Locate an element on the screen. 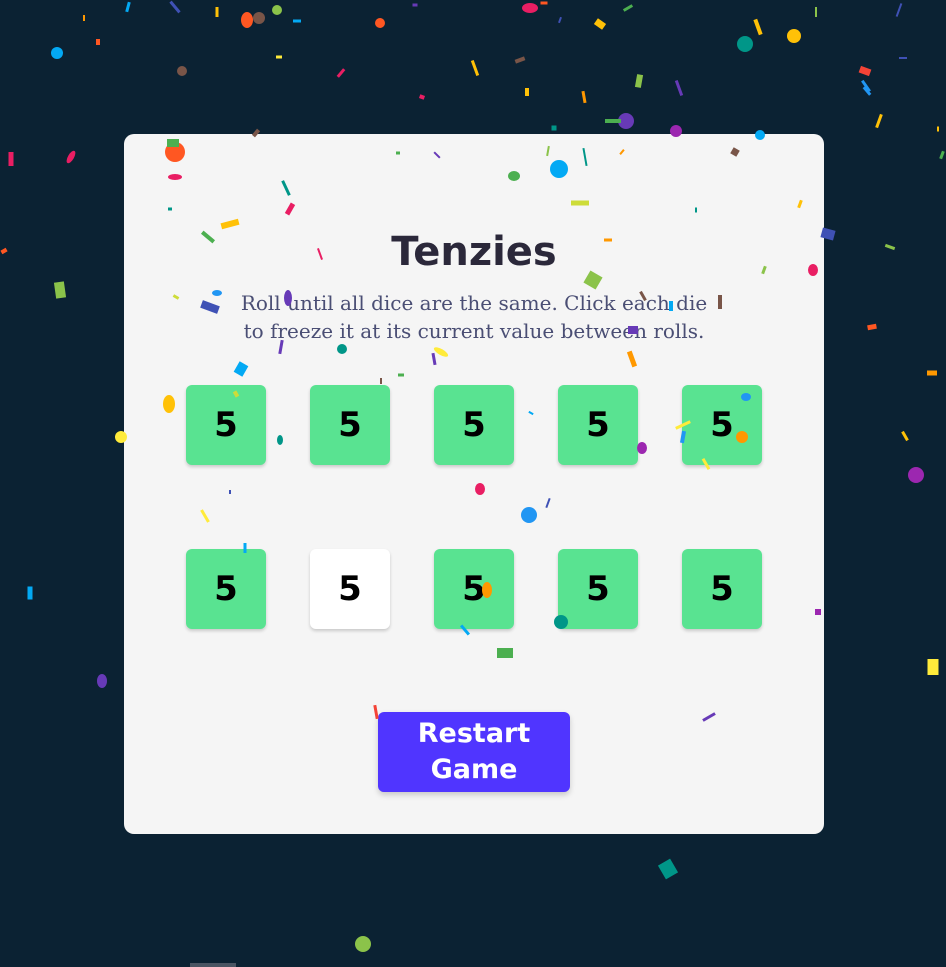 Image resolution: width=946 pixels, height=967 pixels. scrollbar-handle is located at coordinates (213, 965).